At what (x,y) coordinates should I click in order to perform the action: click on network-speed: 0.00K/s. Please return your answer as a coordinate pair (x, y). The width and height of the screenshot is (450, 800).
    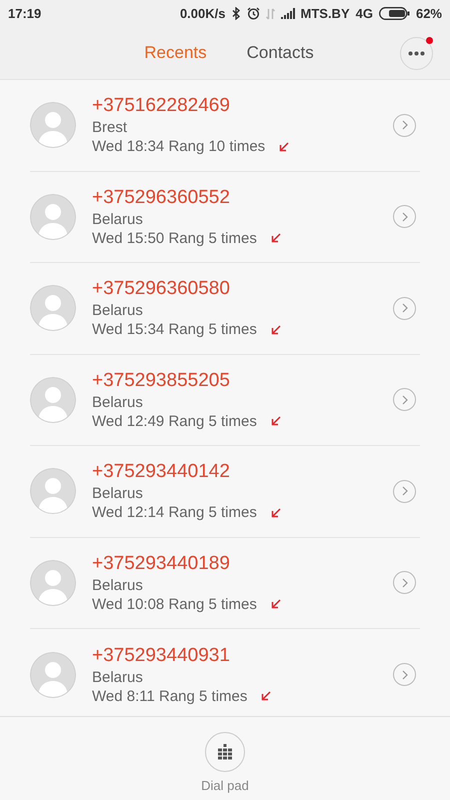
    Looking at the image, I should click on (203, 13).